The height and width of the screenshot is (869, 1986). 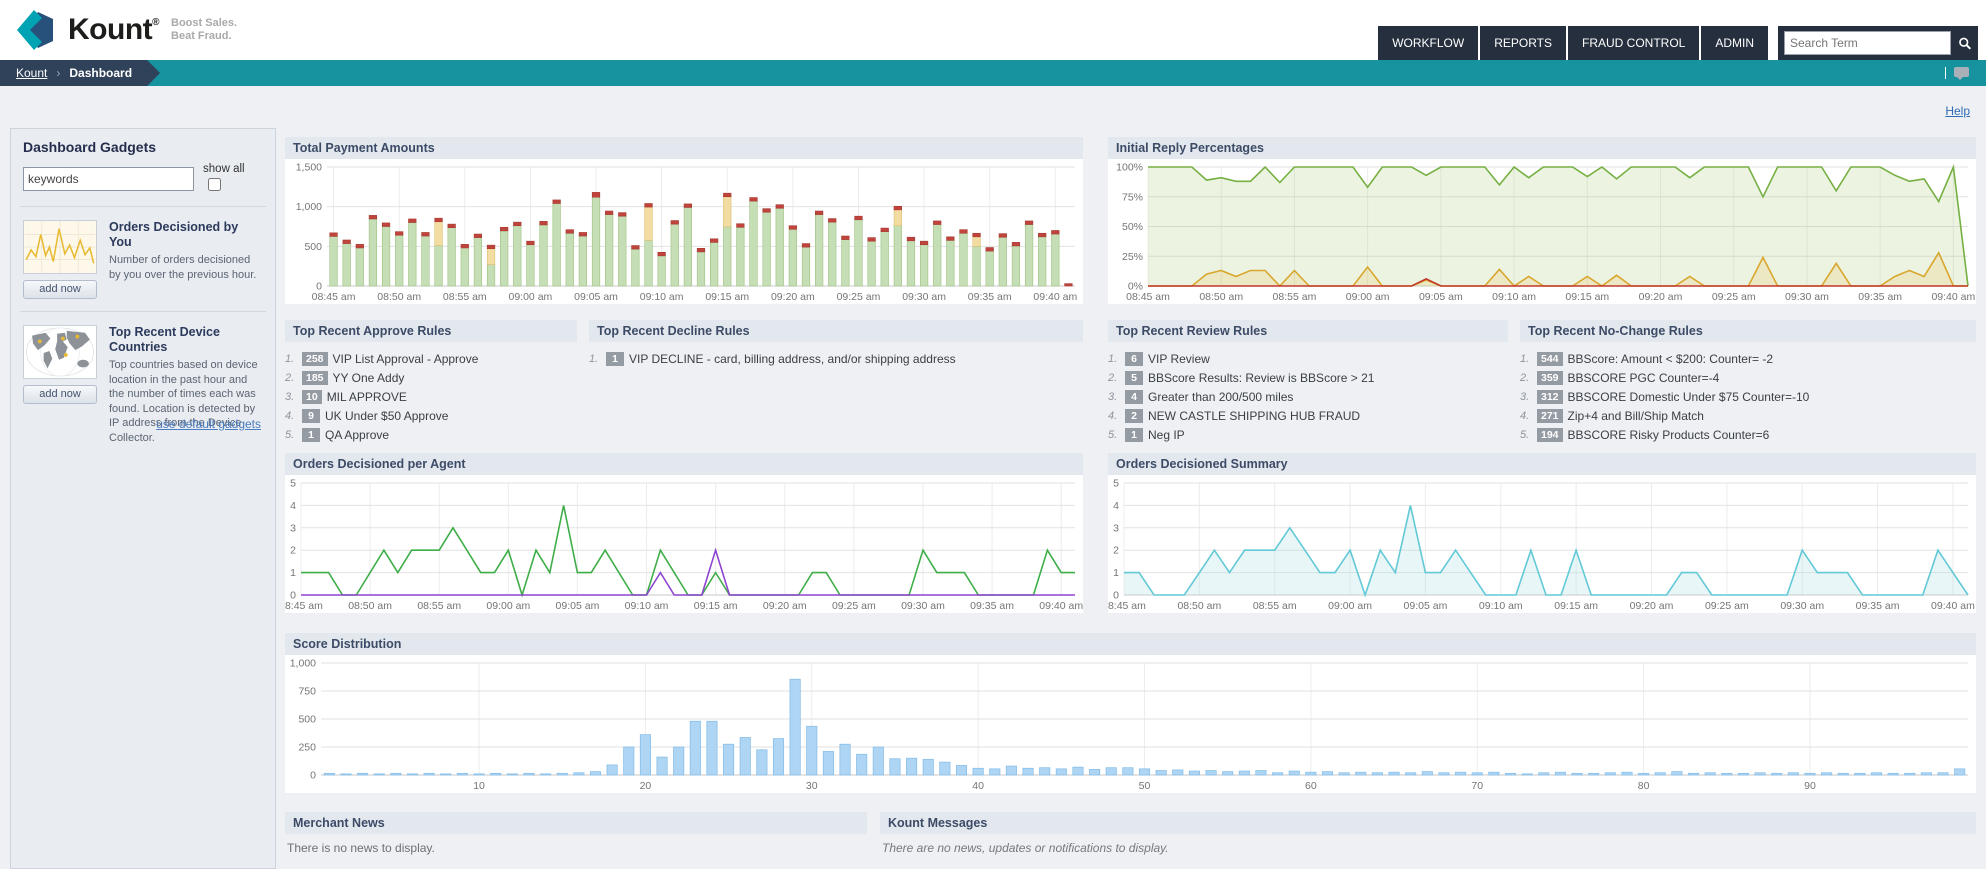 What do you see at coordinates (1134, 358) in the screenshot?
I see `rule-count-badge: 6` at bounding box center [1134, 358].